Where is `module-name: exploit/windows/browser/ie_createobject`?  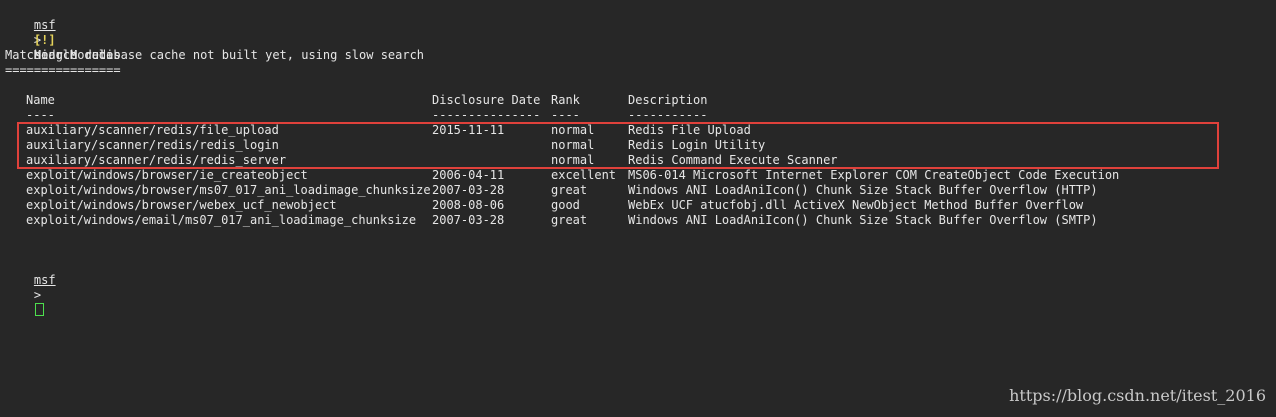 module-name: exploit/windows/browser/ie_createobject is located at coordinates (167, 175).